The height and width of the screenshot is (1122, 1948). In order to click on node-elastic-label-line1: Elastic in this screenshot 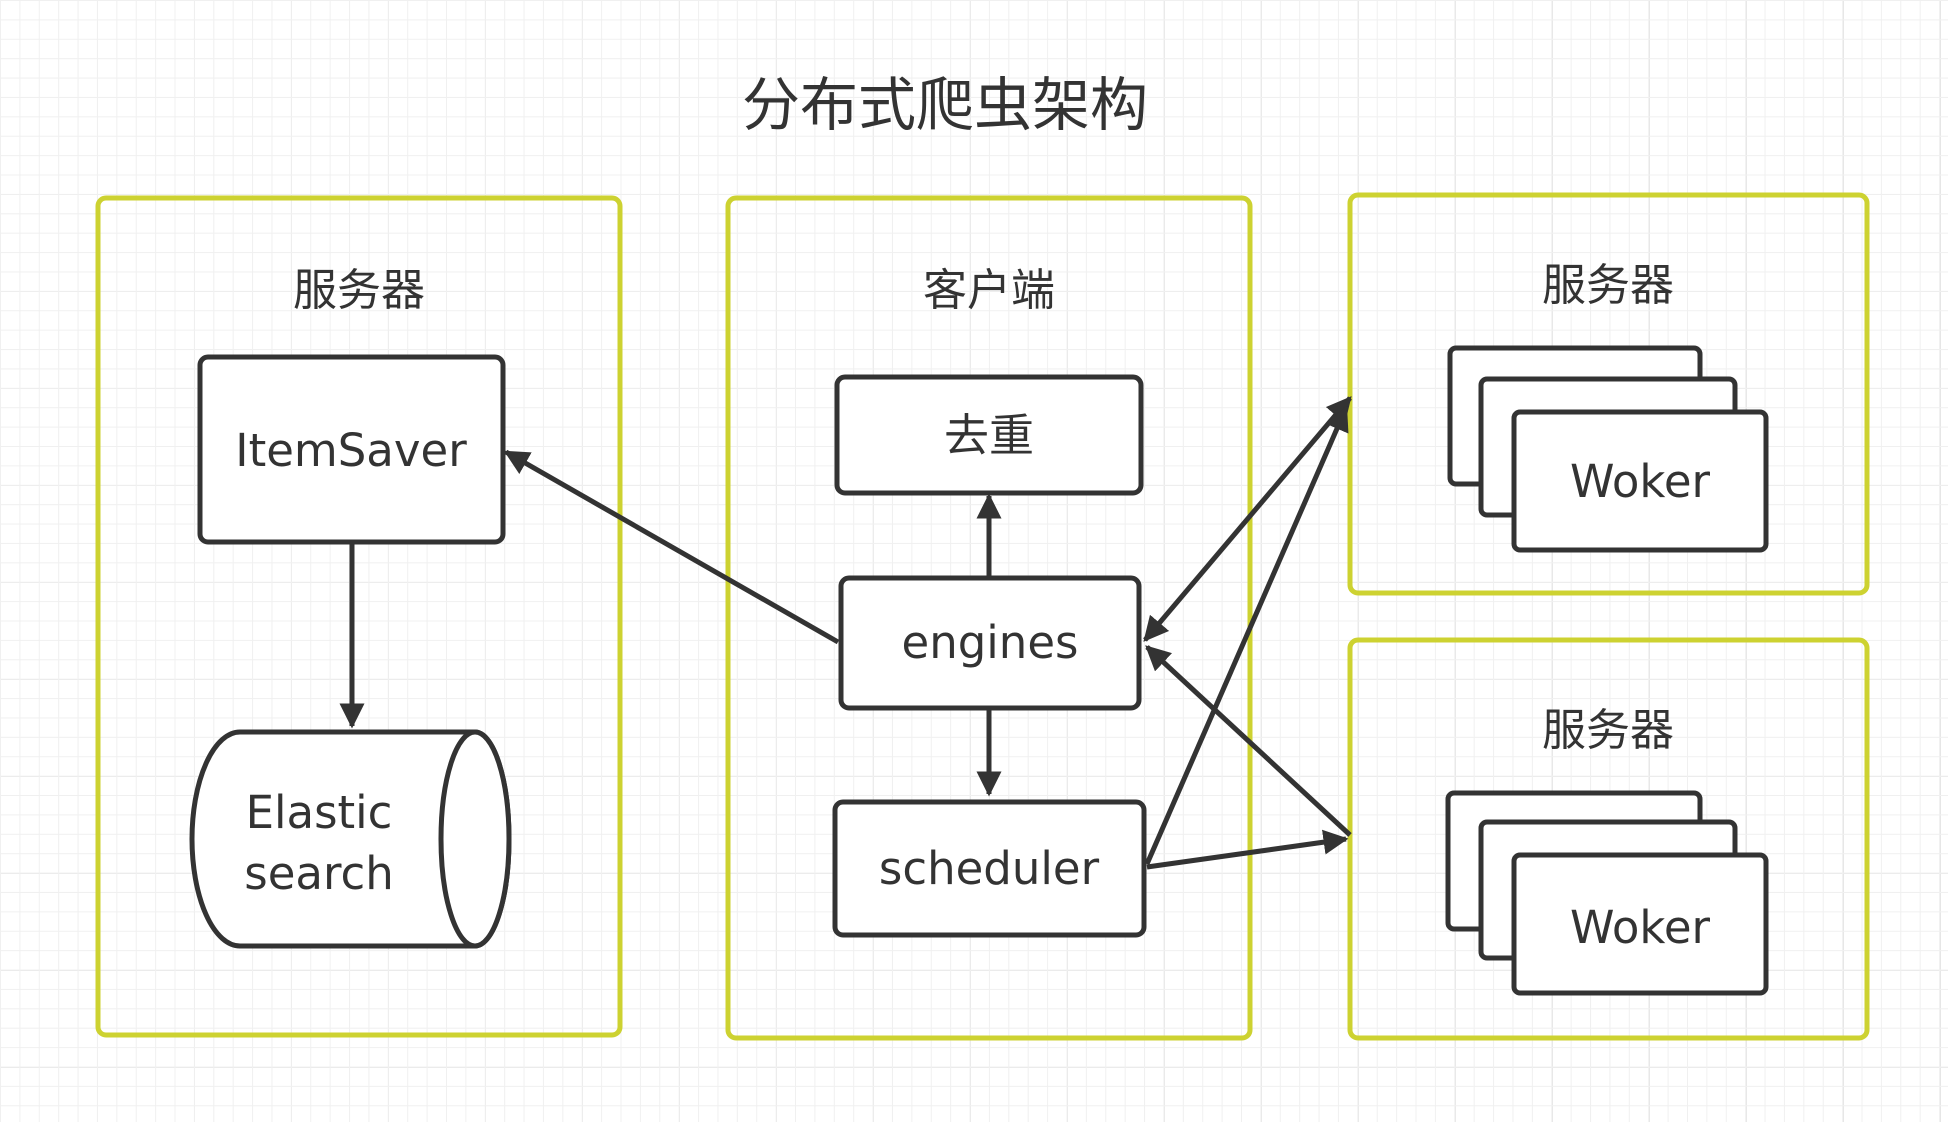, I will do `click(319, 812)`.